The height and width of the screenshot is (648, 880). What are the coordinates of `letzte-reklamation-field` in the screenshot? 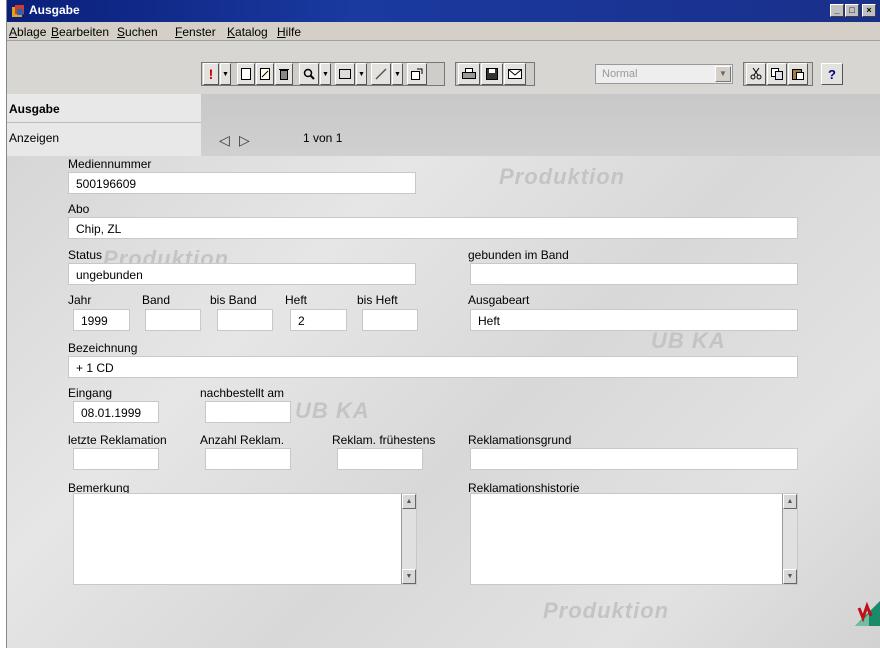 It's located at (116, 459).